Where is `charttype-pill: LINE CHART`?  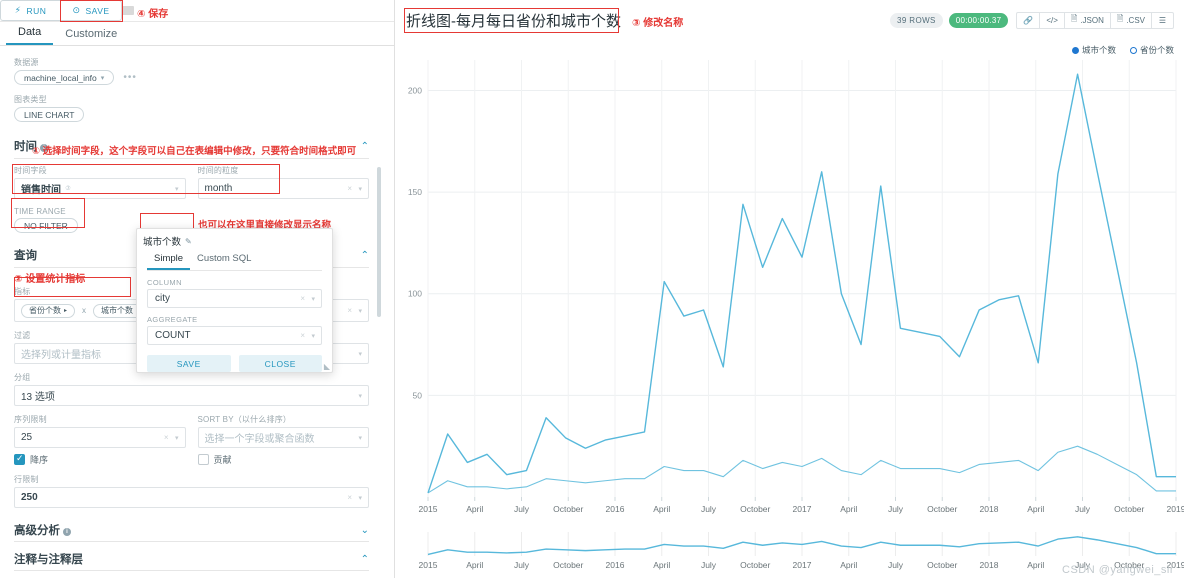
charttype-pill: LINE CHART is located at coordinates (49, 114).